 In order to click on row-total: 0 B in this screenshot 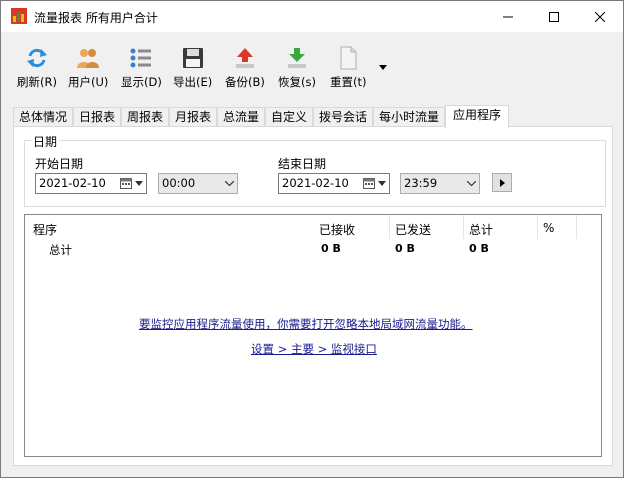, I will do `click(479, 248)`.